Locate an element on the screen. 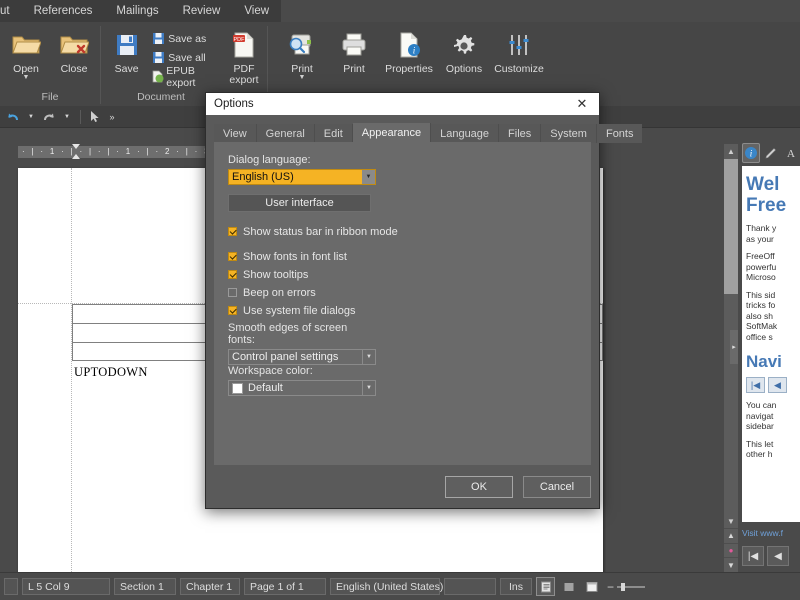 The height and width of the screenshot is (600, 800). sidebar-paragraph-5: This let other h is located at coordinates (760, 449).